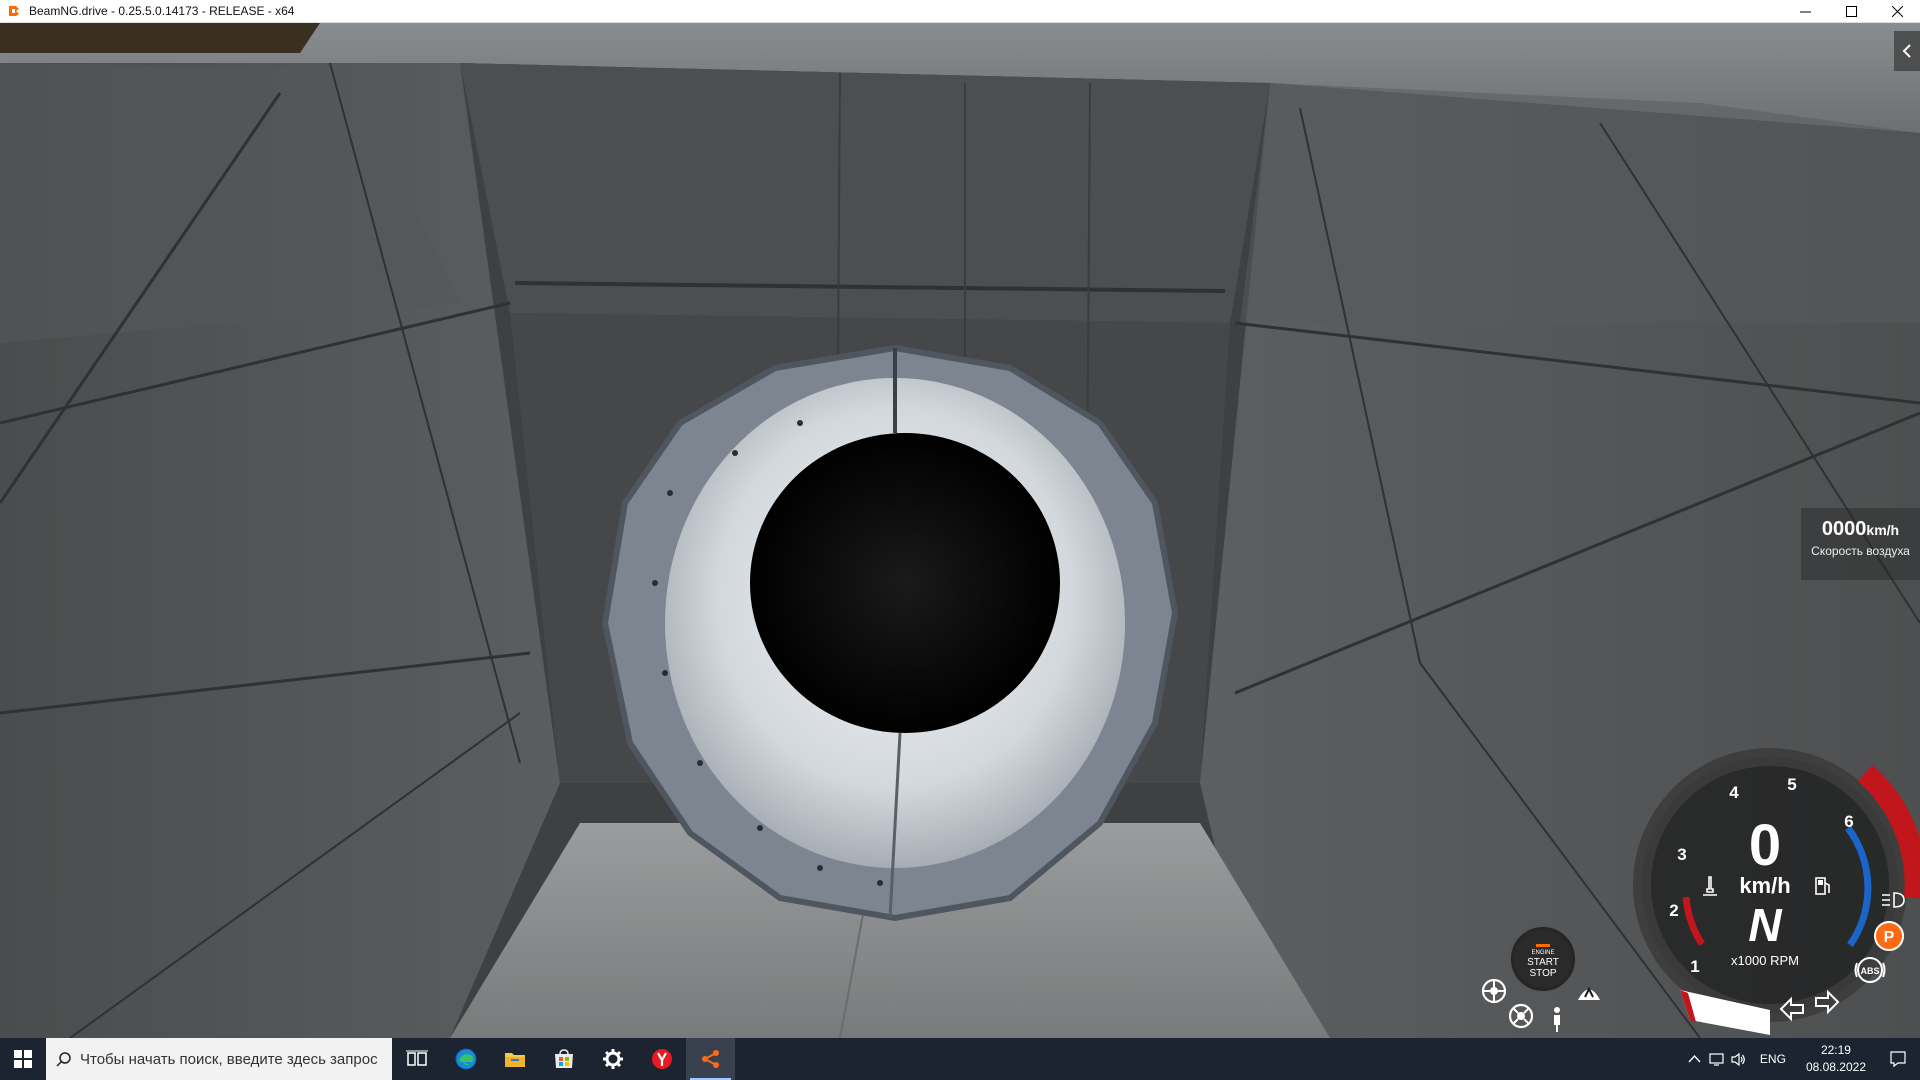  What do you see at coordinates (230, 1059) in the screenshot?
I see `search-input` at bounding box center [230, 1059].